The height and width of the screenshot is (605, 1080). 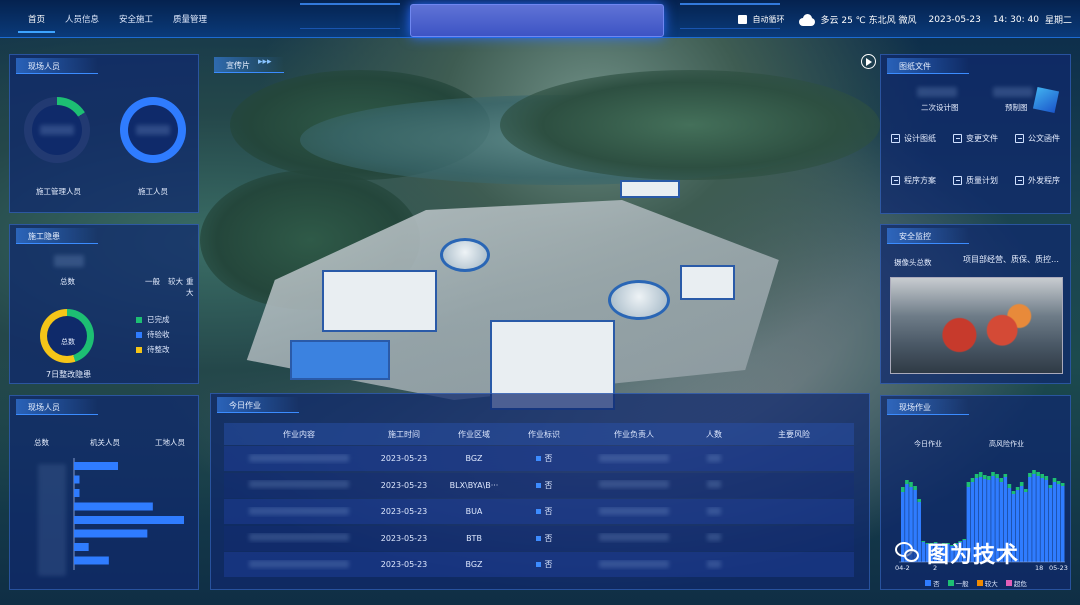 I want to click on nav-safety: 安全施工, so click(x=136, y=22).